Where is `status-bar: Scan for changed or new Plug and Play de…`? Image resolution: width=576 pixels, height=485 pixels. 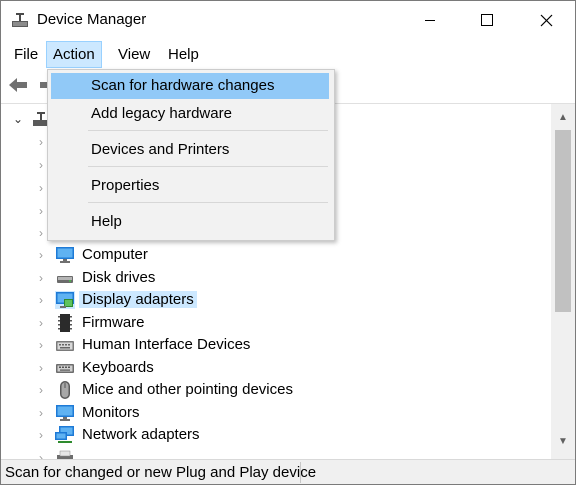 status-bar: Scan for changed or new Plug and Play de… is located at coordinates (288, 471).